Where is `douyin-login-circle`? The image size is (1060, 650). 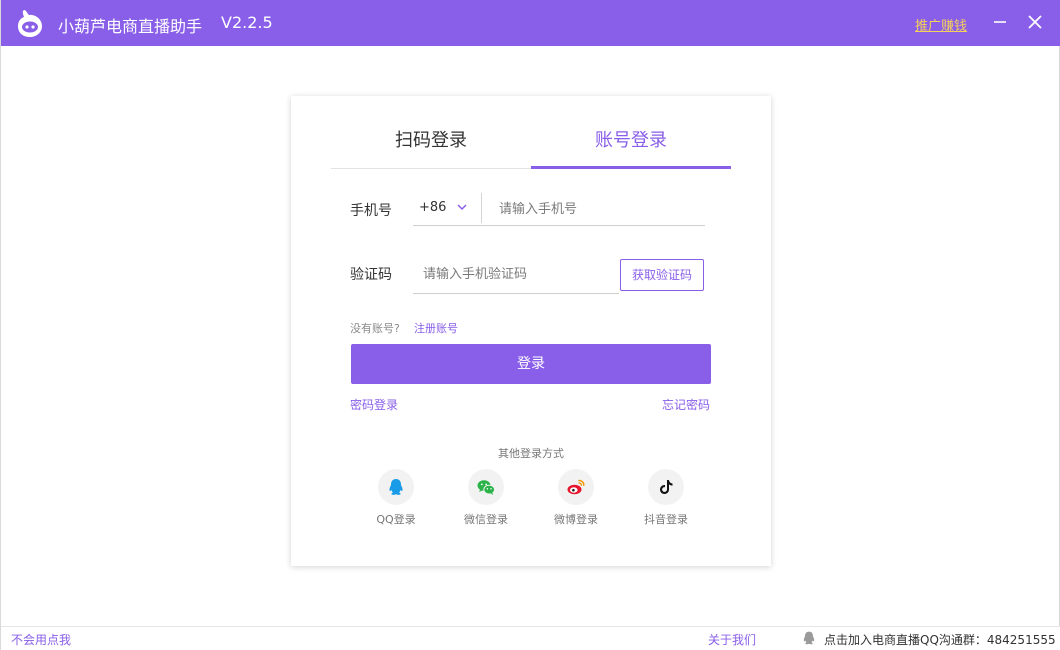
douyin-login-circle is located at coordinates (666, 487).